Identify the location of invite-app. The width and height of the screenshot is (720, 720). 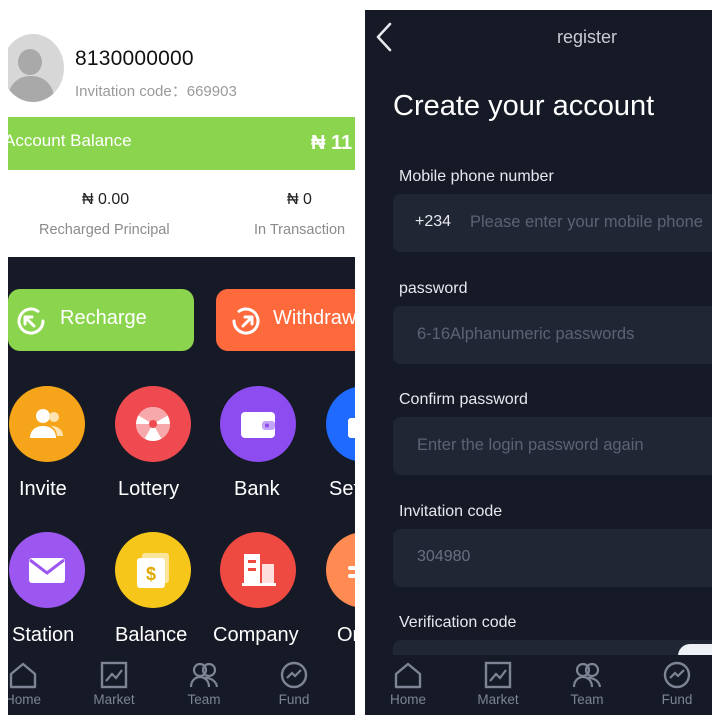
(47, 424).